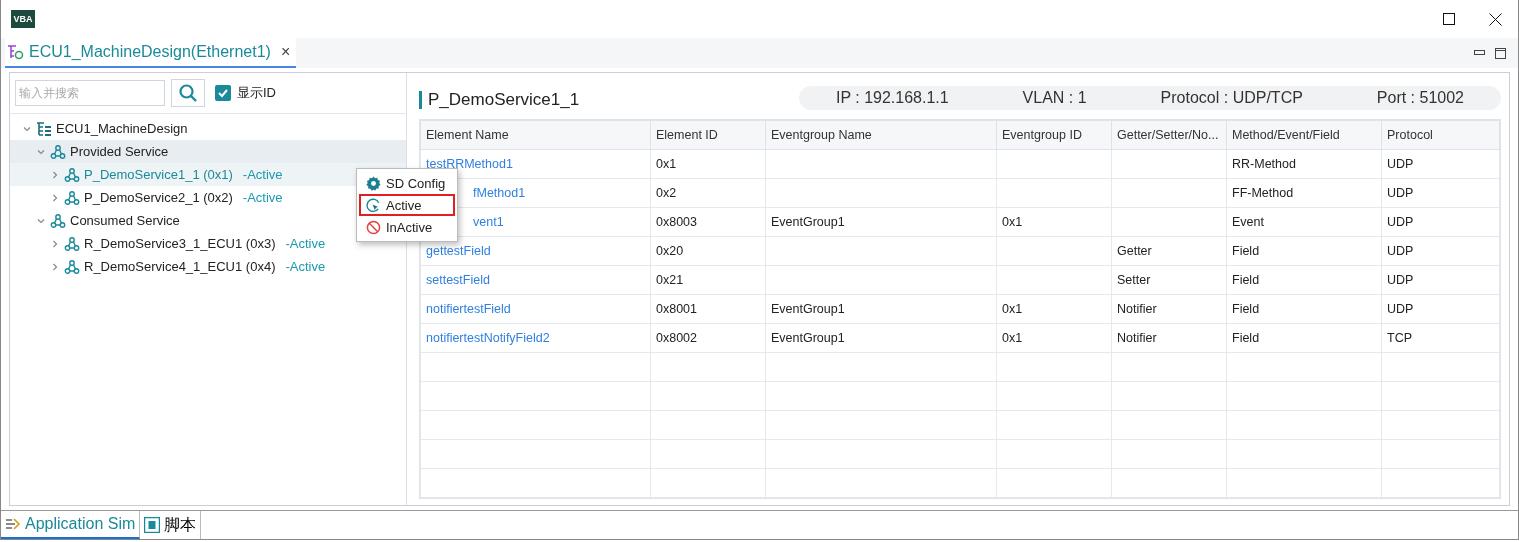  I want to click on tree-item: ECU1_MachineDesign, so click(105, 128).